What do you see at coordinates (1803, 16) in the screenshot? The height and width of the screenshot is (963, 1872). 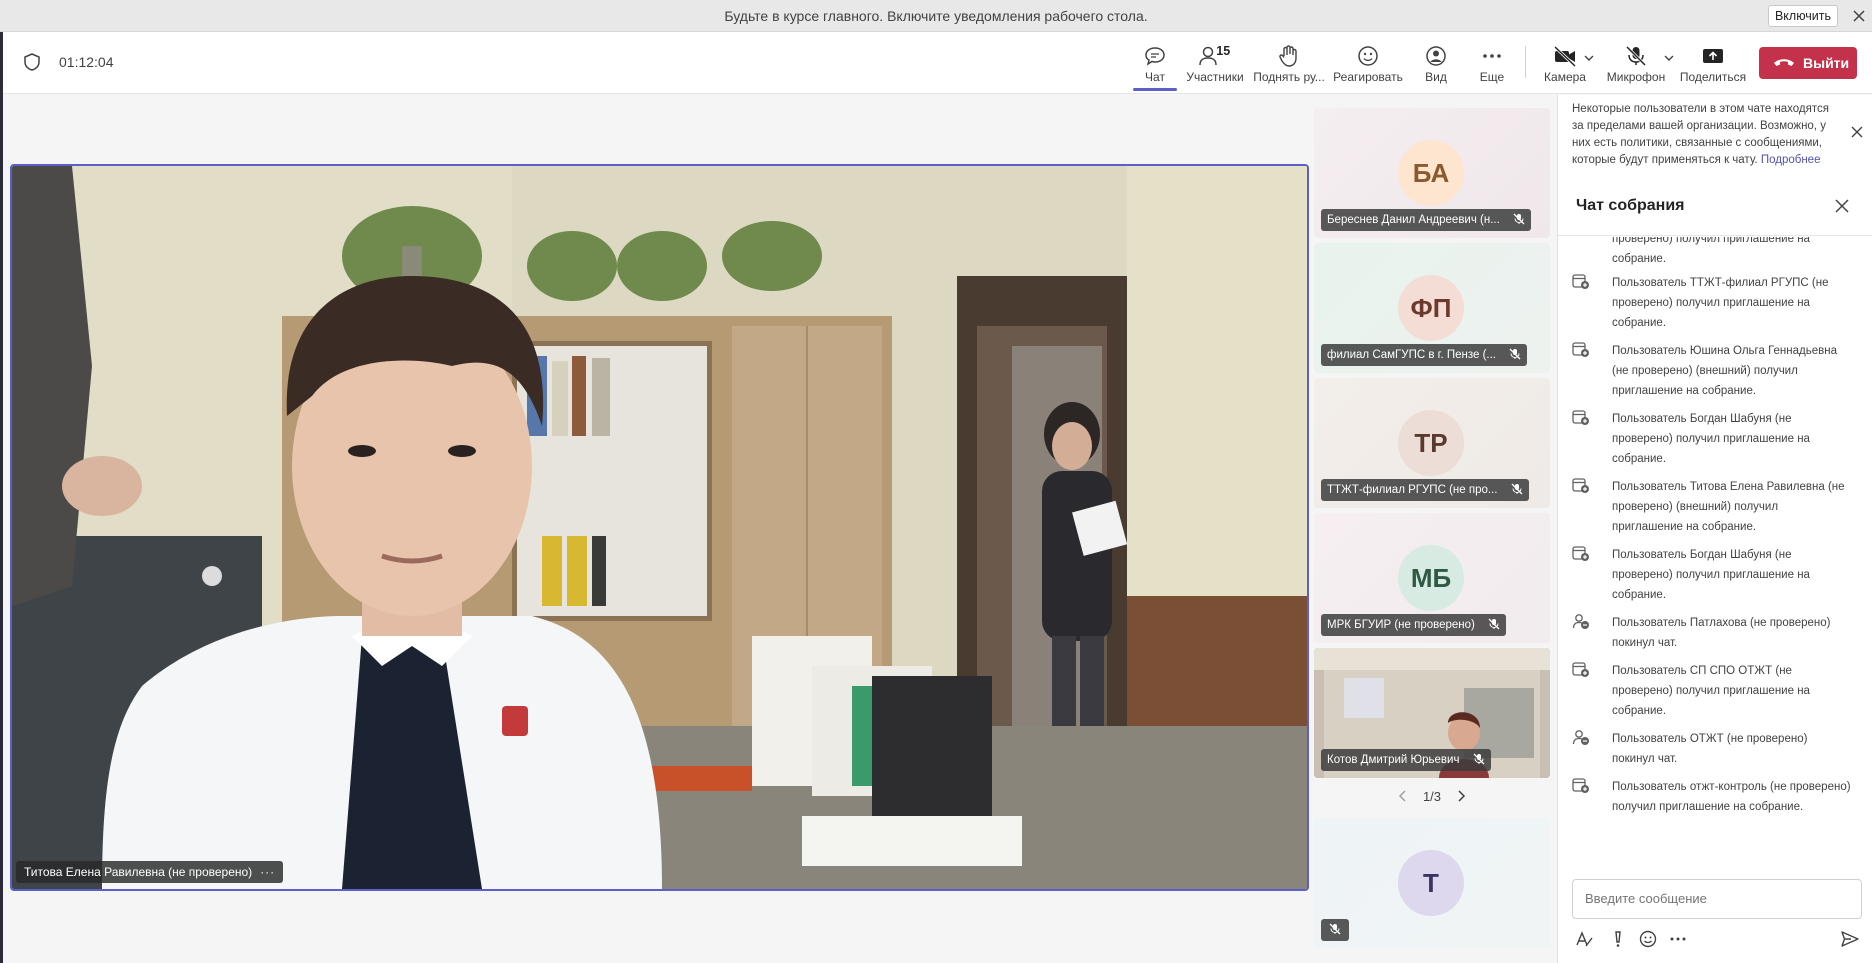 I see `enable-notifications-button: Включить` at bounding box center [1803, 16].